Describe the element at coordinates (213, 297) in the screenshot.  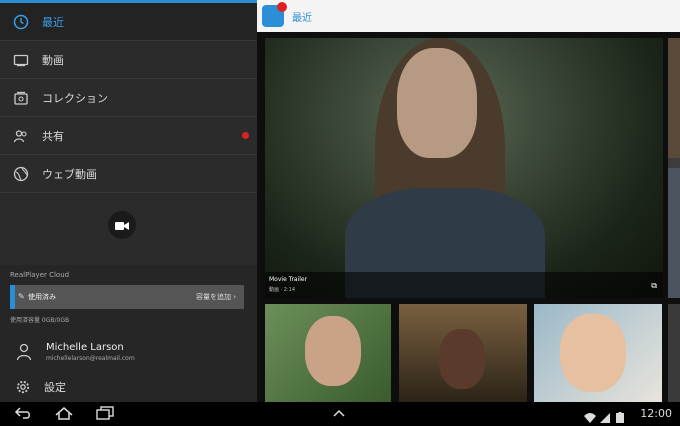
I see `add-storage-label: 容量を追加` at that location.